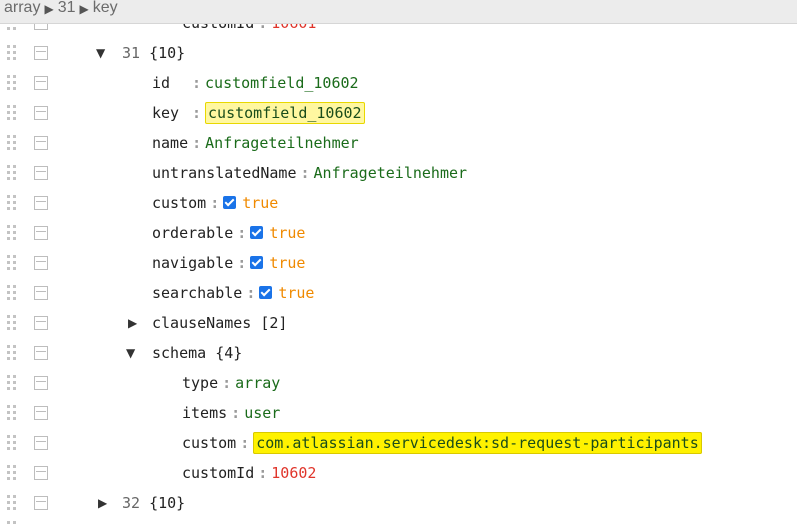 Image resolution: width=797 pixels, height=524 pixels. I want to click on tree-row: type: array, so click(398, 383).